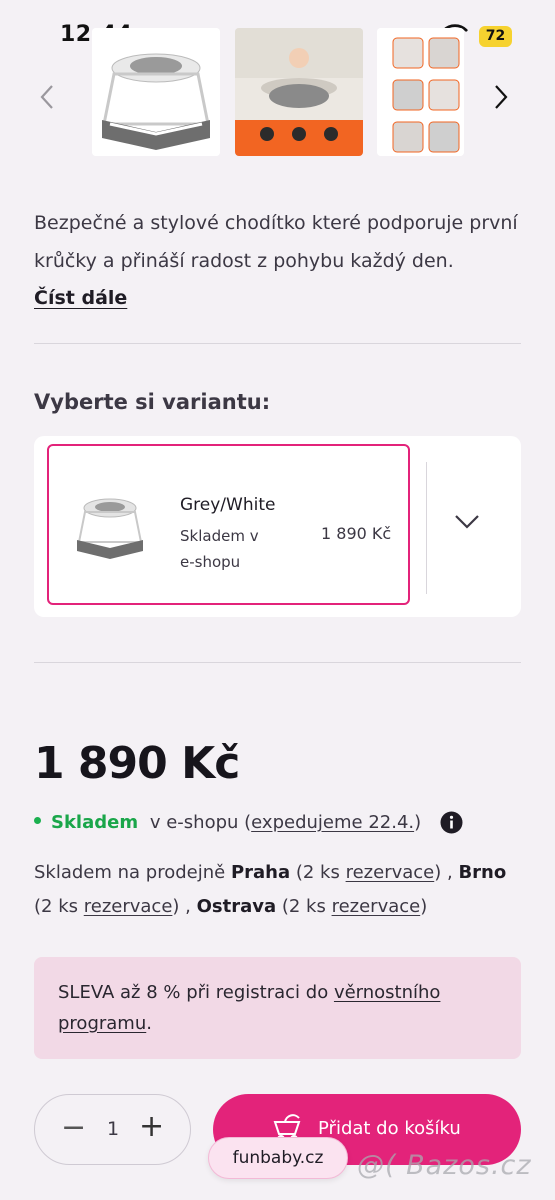 The image size is (555, 1200). I want to click on variant-image, so click(110, 528).